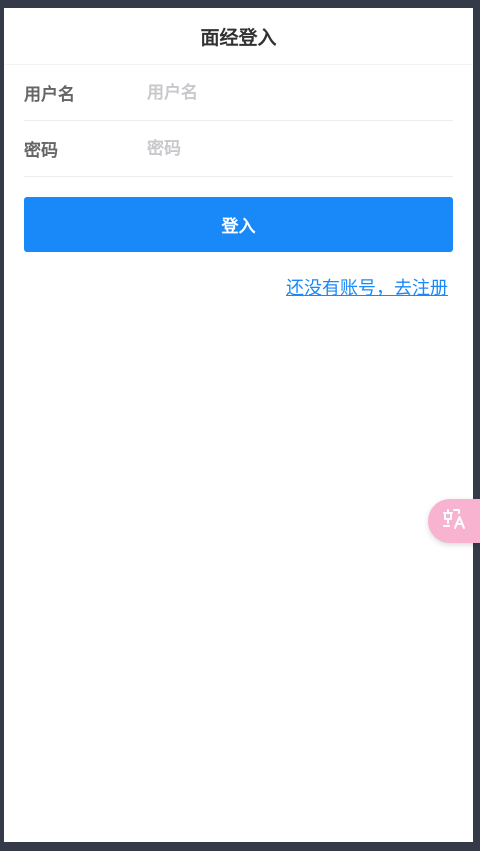  I want to click on password-label: 密码, so click(41, 151).